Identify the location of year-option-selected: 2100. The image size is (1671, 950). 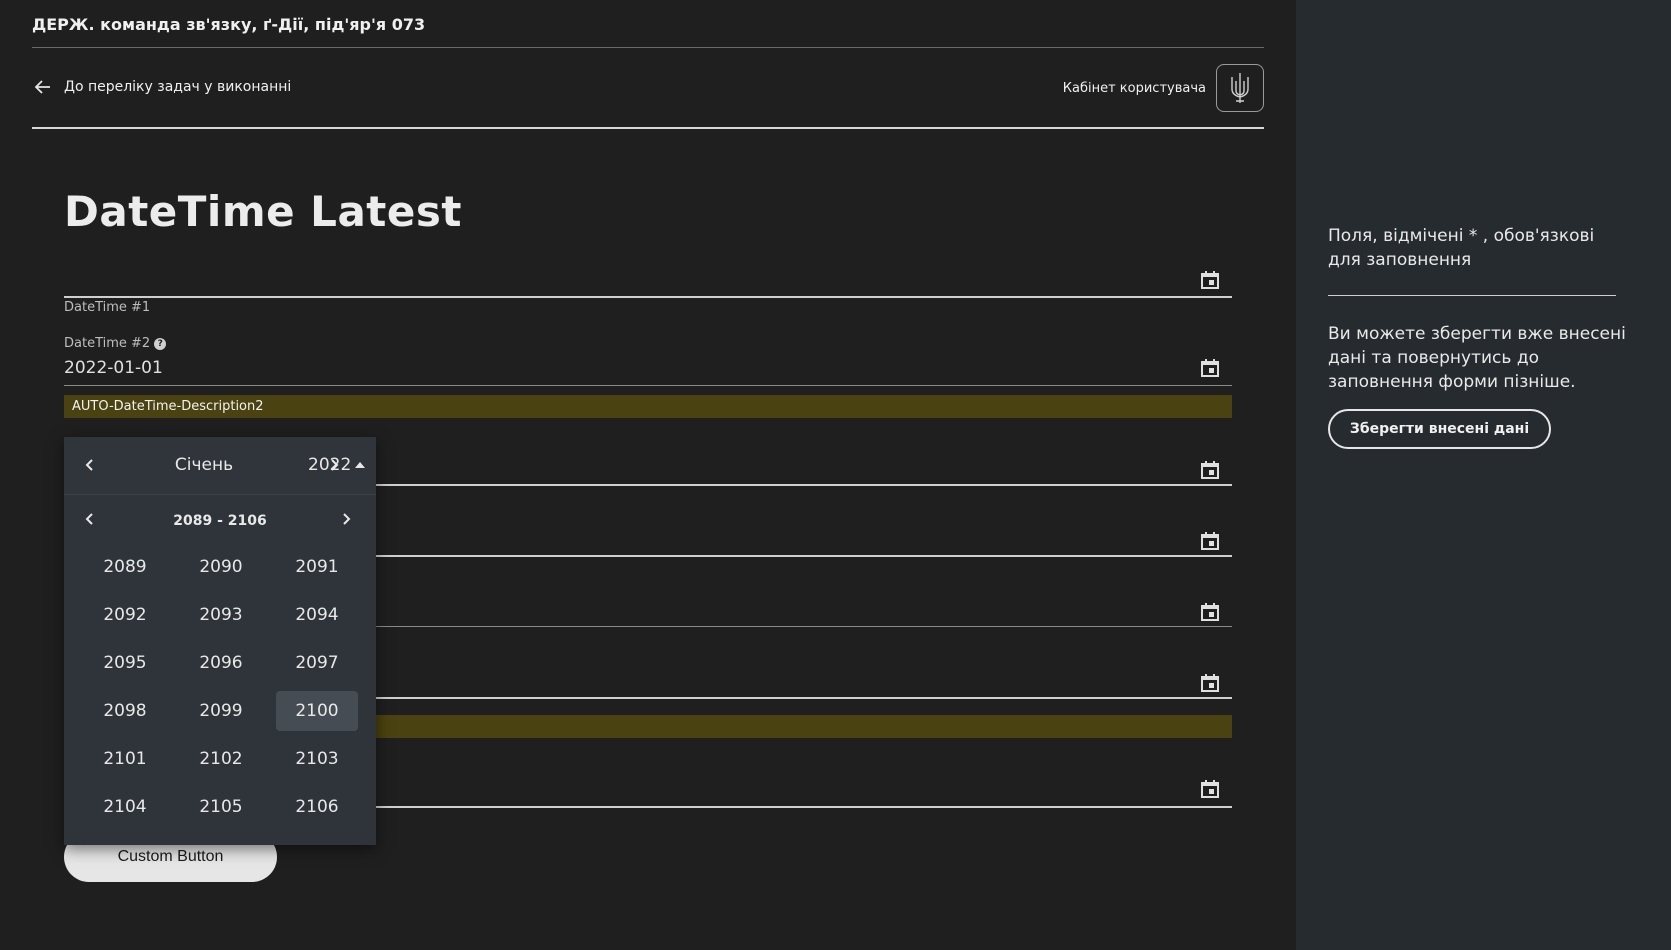
(317, 711).